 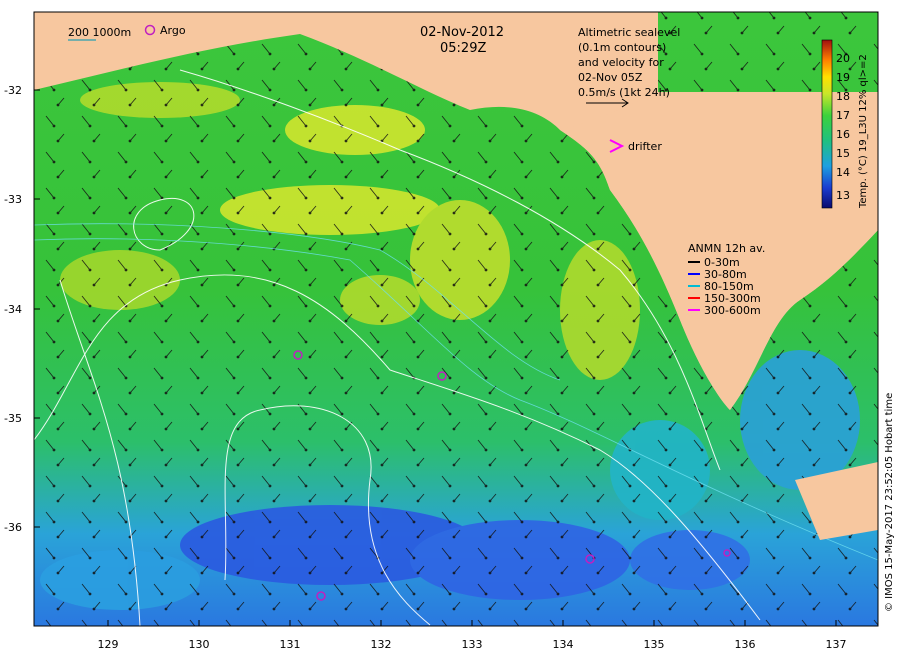 What do you see at coordinates (622, 47) in the screenshot?
I see `altimetry-line: (0.1m contours)` at bounding box center [622, 47].